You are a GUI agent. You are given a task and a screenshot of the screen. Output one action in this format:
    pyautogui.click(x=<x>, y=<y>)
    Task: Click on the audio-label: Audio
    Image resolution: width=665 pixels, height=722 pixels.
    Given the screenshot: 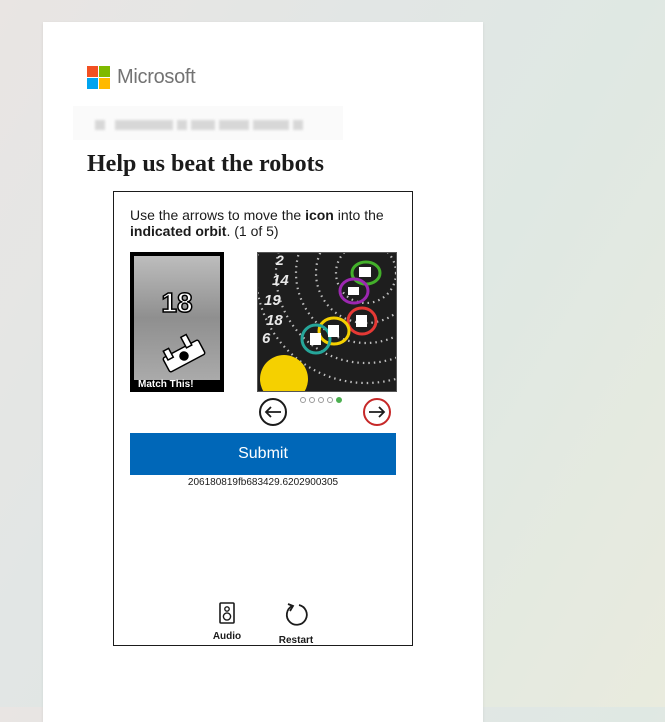 What is the action you would take?
    pyautogui.click(x=227, y=636)
    